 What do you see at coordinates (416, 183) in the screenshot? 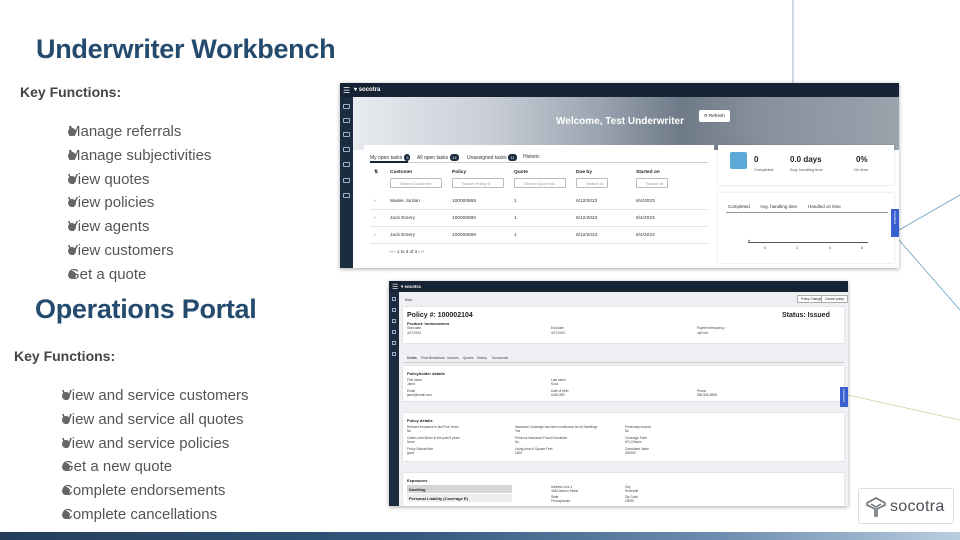
I see `search-customer-input: Search Customer` at bounding box center [416, 183].